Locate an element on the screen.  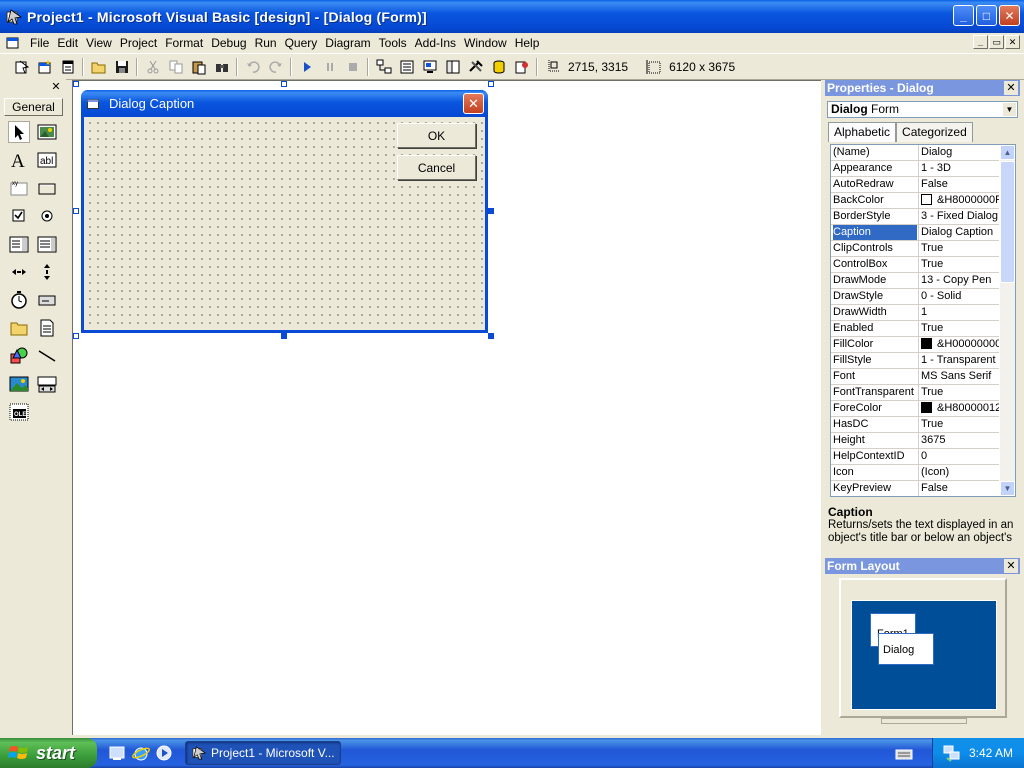
property-name: DrawWidth is located at coordinates (875, 312).